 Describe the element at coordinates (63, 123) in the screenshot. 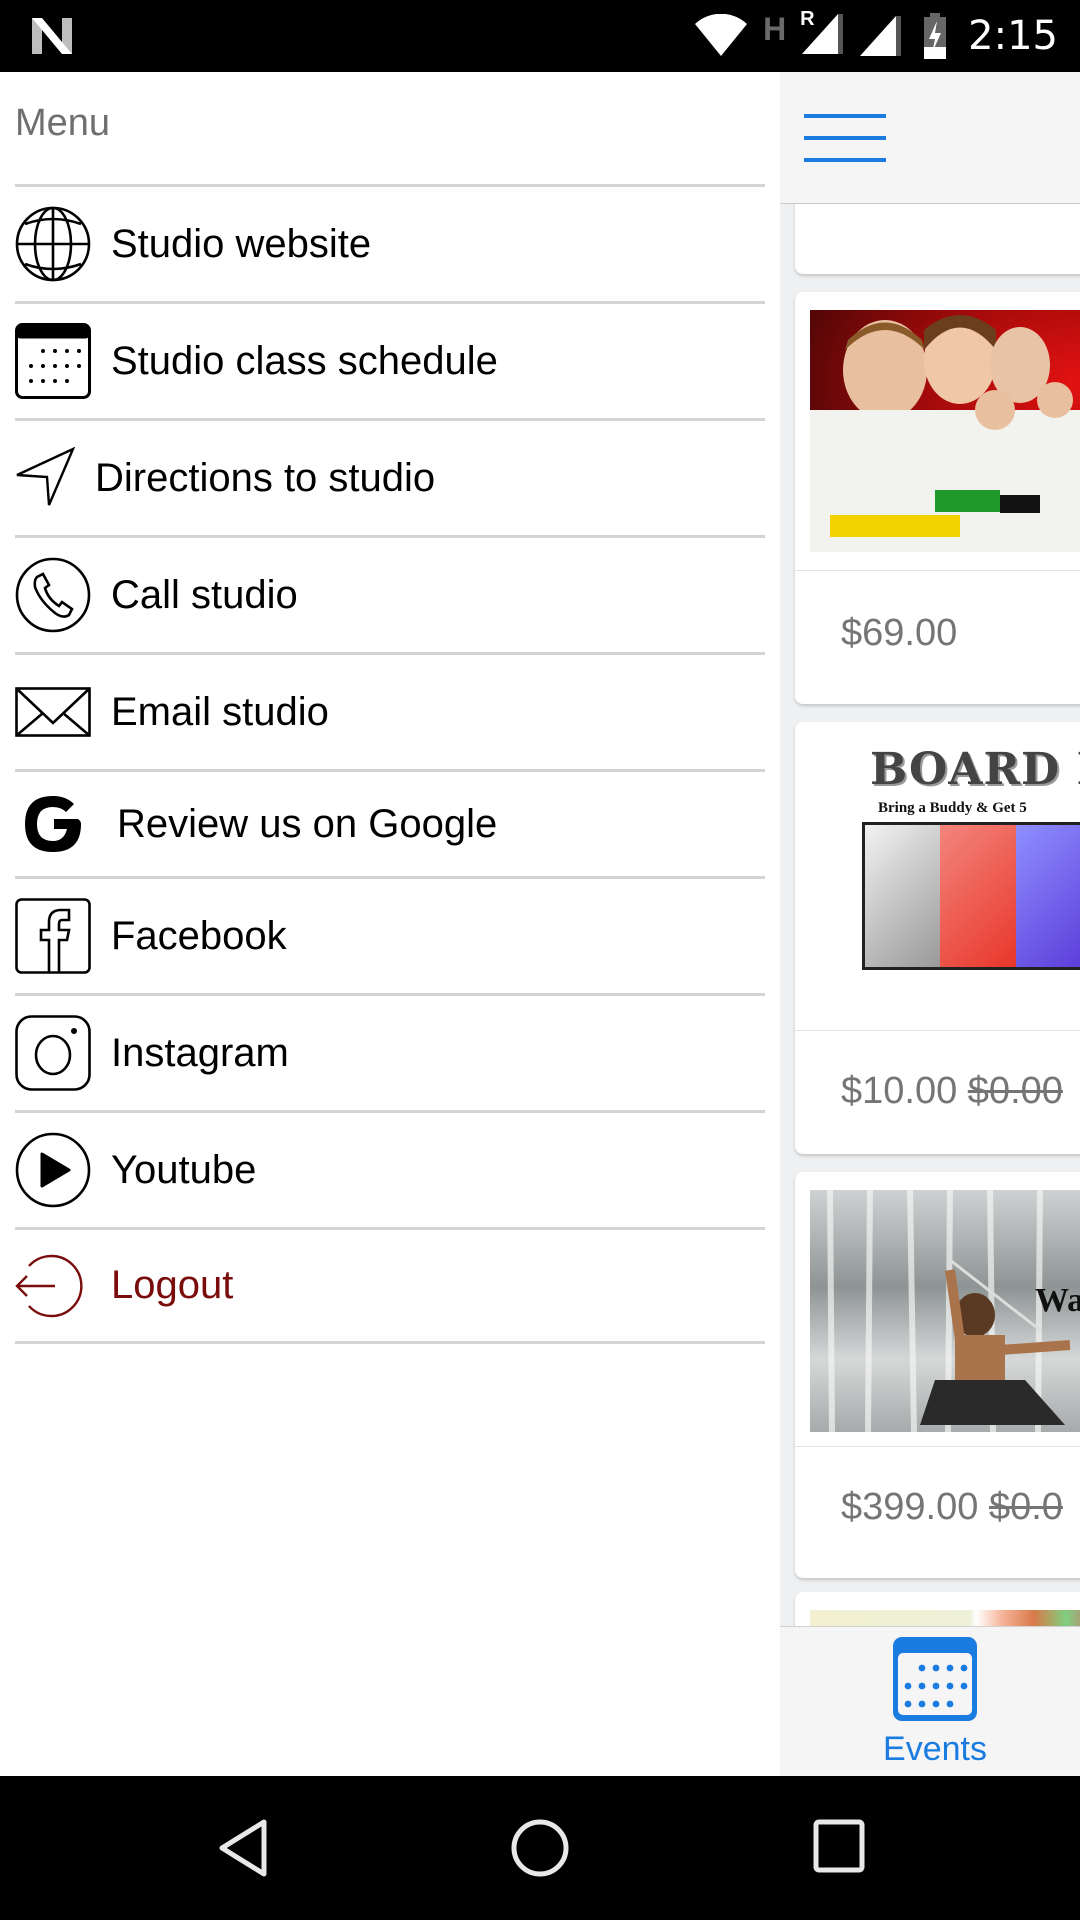

I see `drawer-title: Menu` at that location.